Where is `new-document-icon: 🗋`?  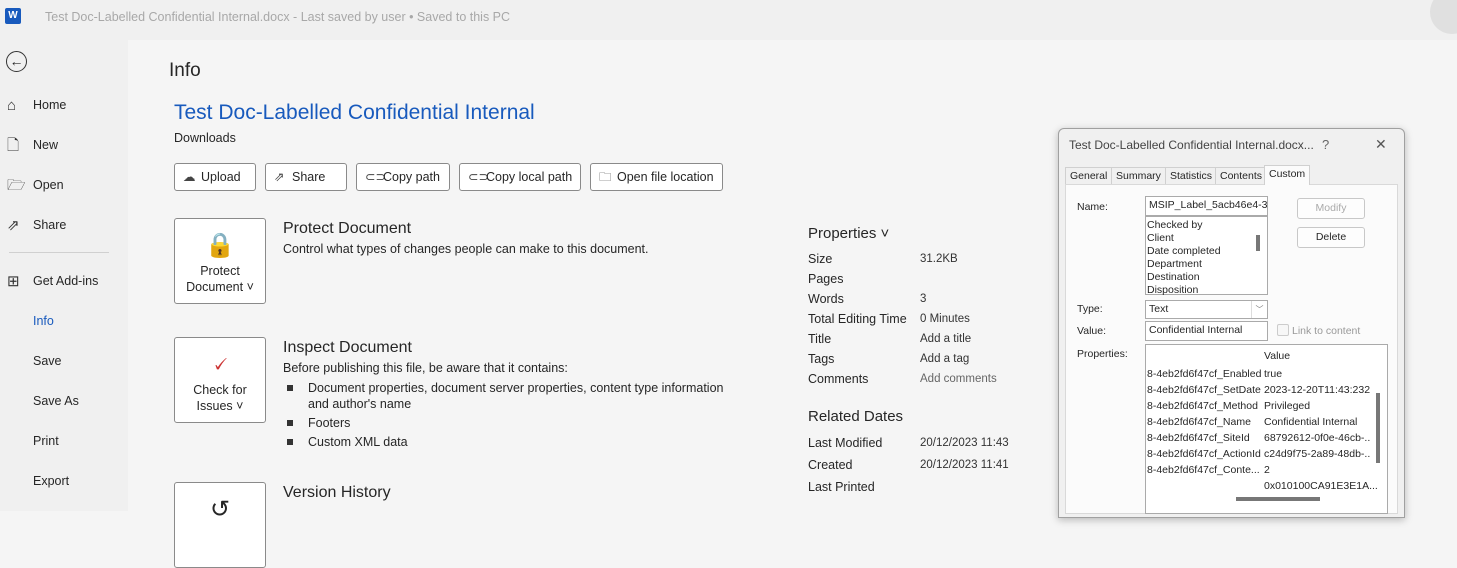 new-document-icon: 🗋 is located at coordinates (13, 145).